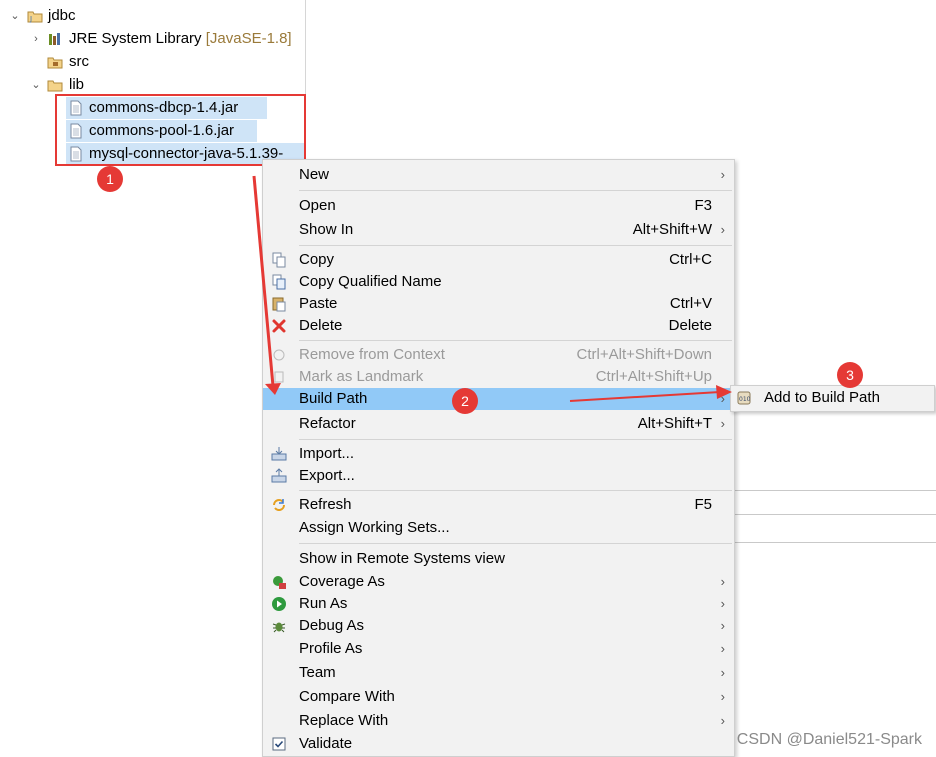  What do you see at coordinates (829, 739) in the screenshot?
I see `watermark: CSDN @Daniel521-Spark` at bounding box center [829, 739].